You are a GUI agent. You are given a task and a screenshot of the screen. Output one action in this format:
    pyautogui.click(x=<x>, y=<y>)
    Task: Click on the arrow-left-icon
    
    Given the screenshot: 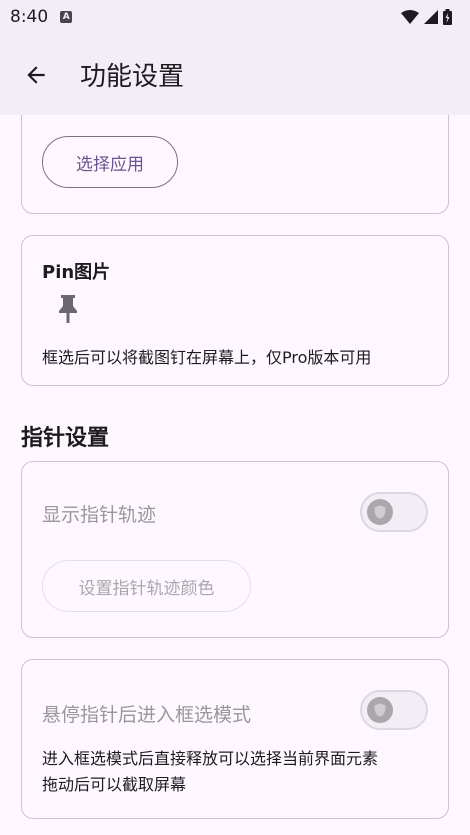 What is the action you would take?
    pyautogui.click(x=36, y=74)
    